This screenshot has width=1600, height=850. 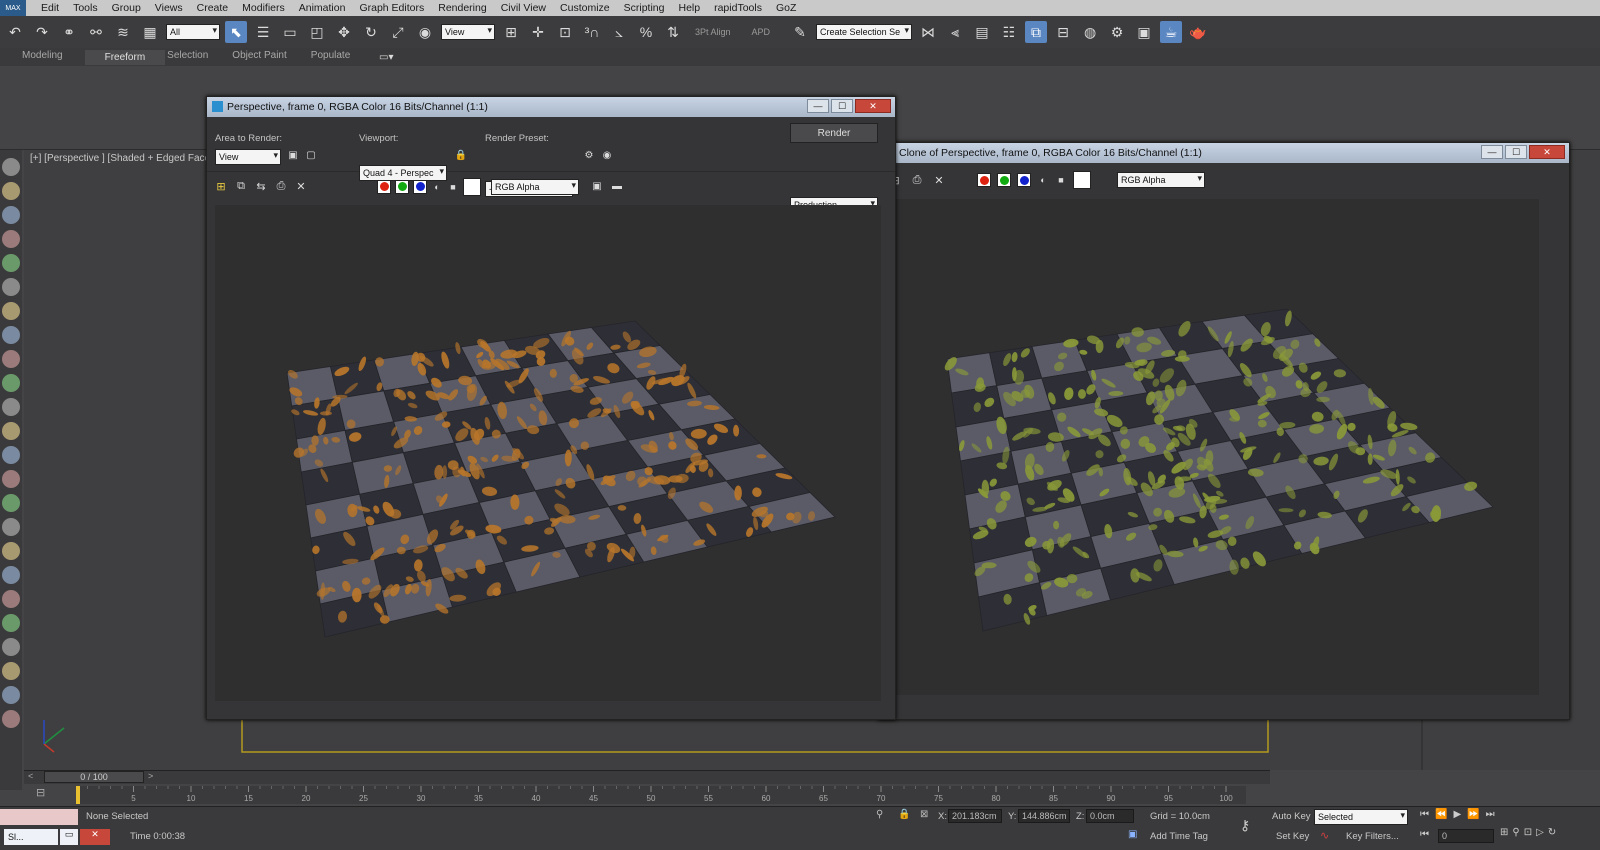 I want to click on modify-icon, so click(x=11, y=191).